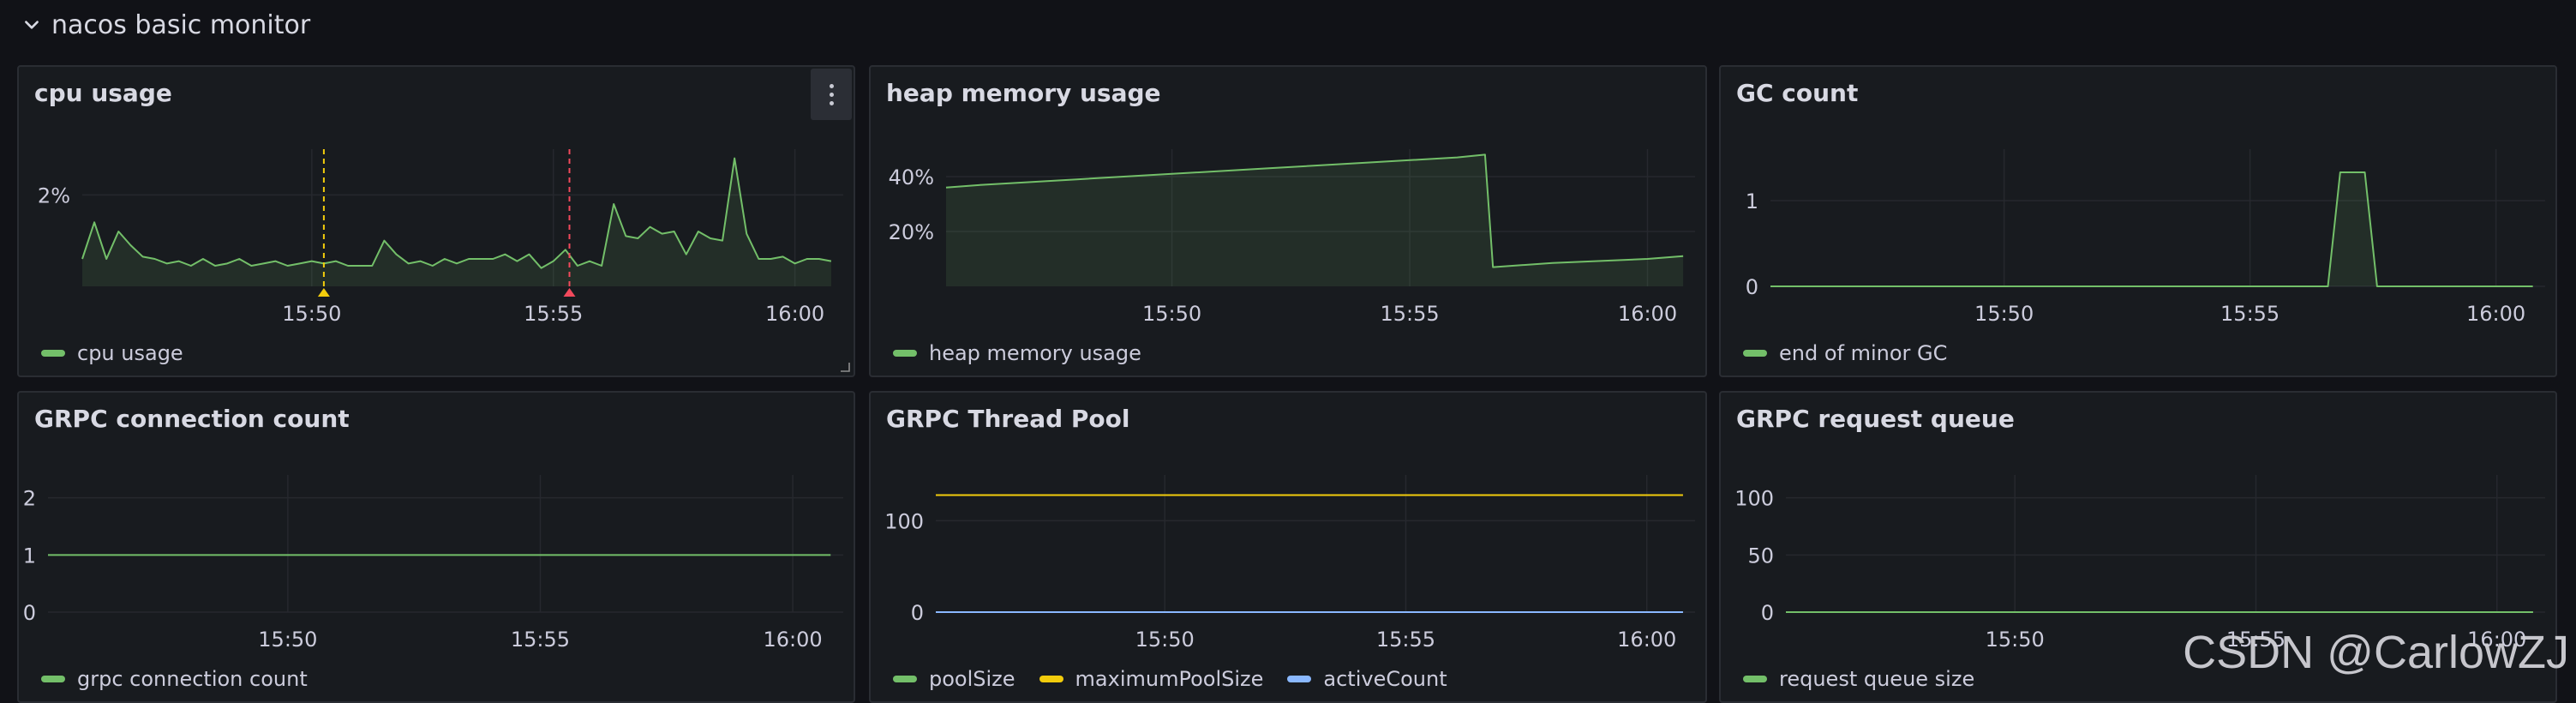 The width and height of the screenshot is (2576, 703). Describe the element at coordinates (1877, 679) in the screenshot. I see `legend-label: request queue size` at that location.